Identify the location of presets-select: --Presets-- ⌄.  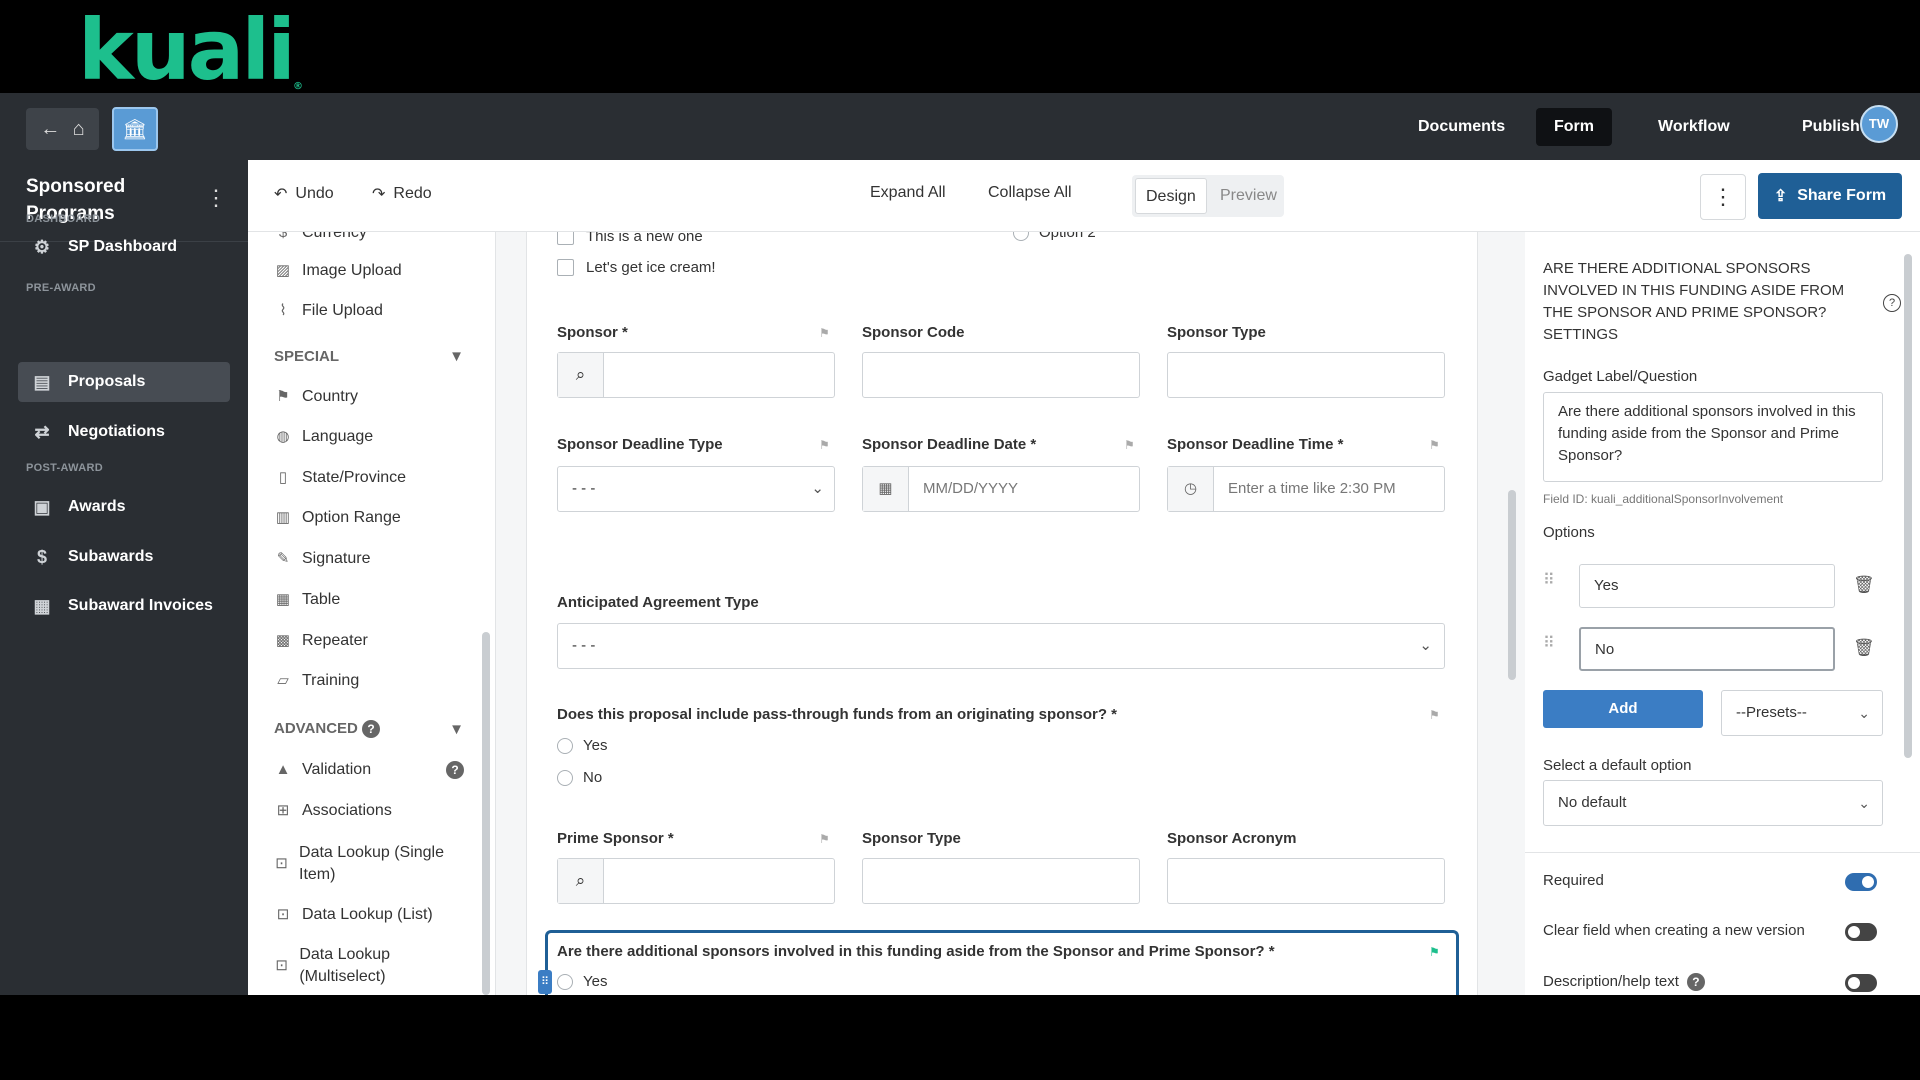
(1802, 713).